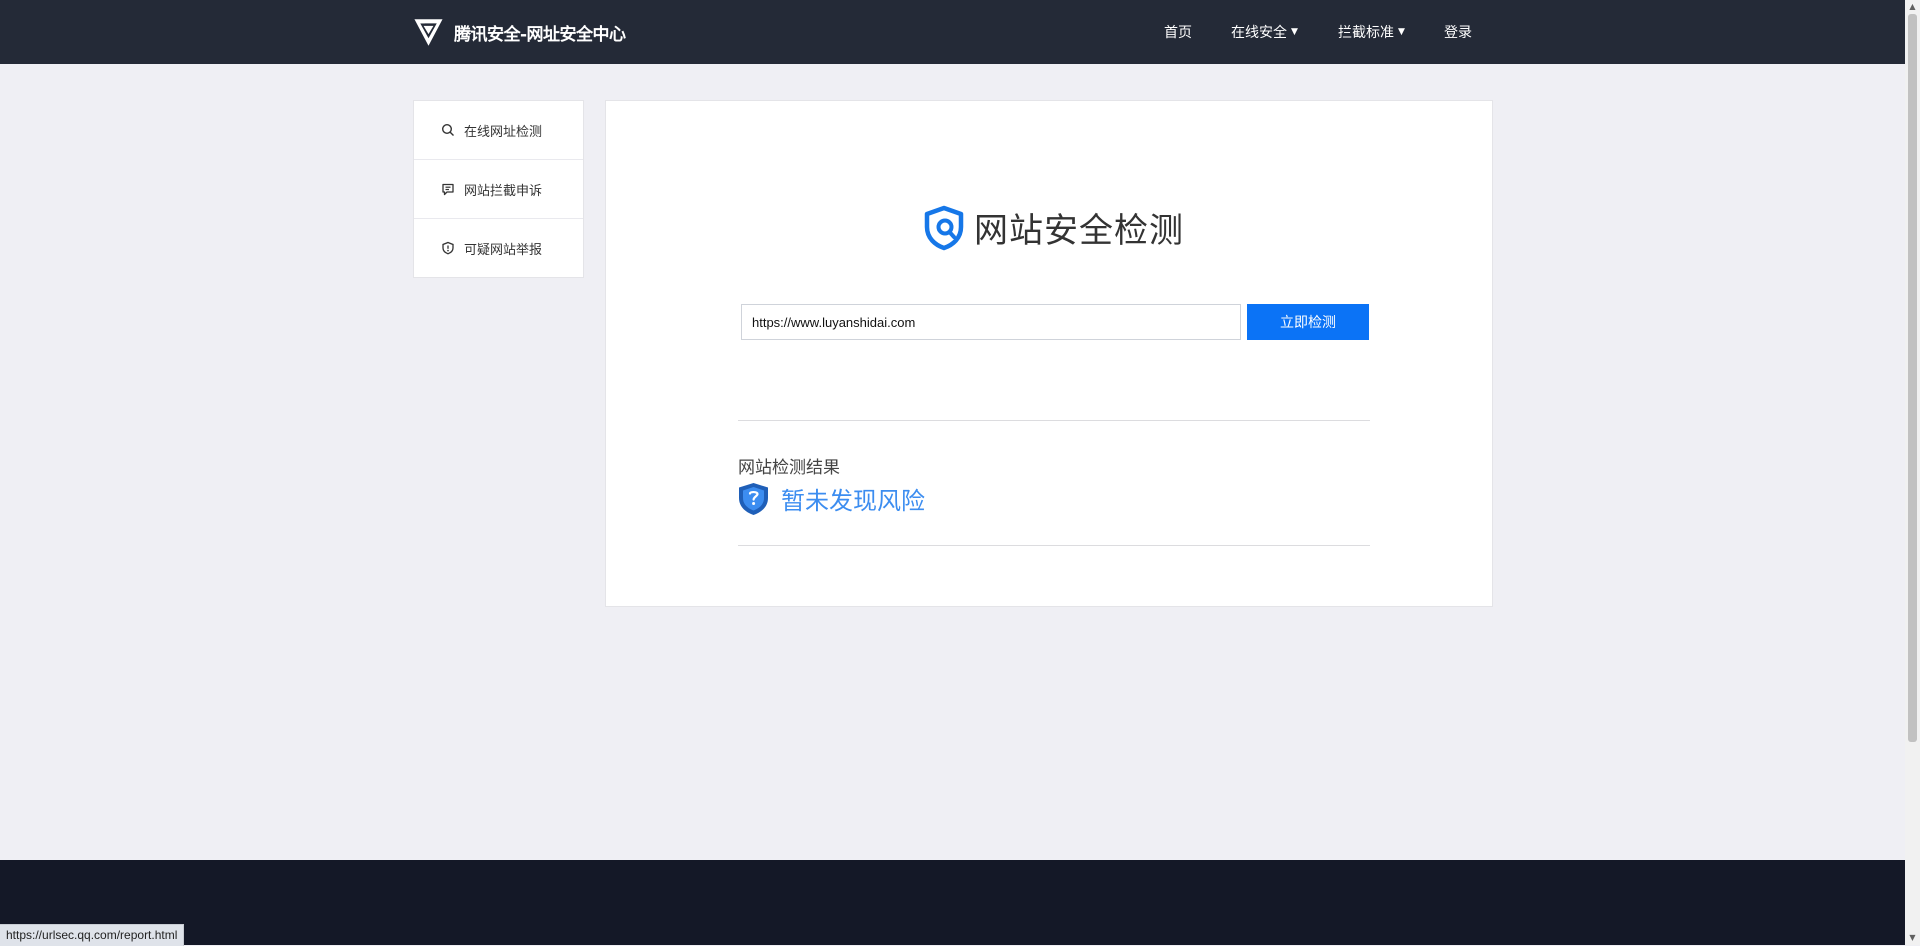 The height and width of the screenshot is (946, 1920). I want to click on nav-online-security: 在线安全 ▼, so click(1264, 32).